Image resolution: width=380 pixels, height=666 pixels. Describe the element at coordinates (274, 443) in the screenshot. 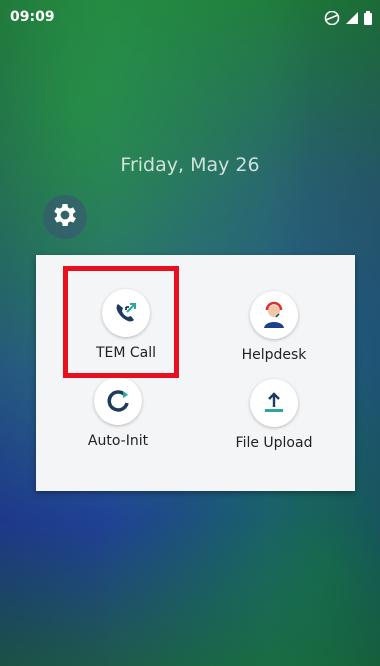

I see `shortcut-label: File Upload` at that location.